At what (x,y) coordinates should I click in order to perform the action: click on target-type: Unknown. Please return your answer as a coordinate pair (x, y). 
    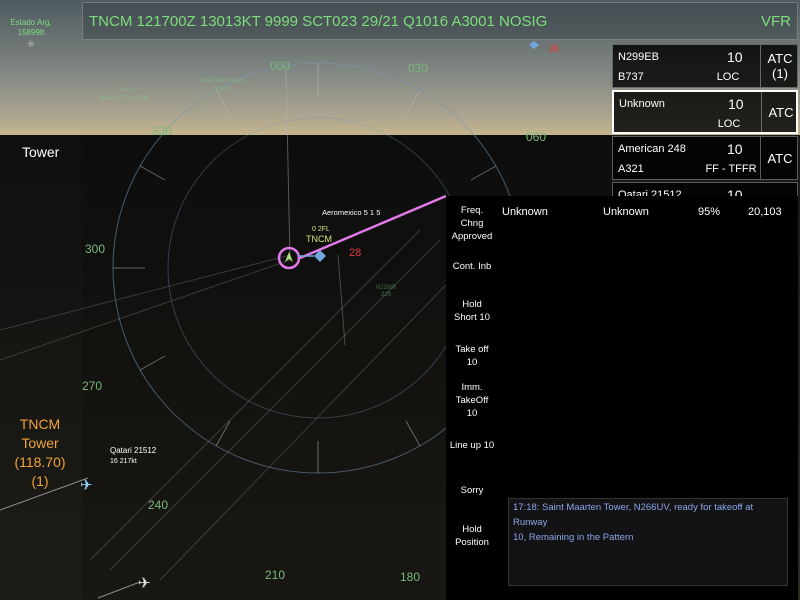
    Looking at the image, I should click on (626, 212).